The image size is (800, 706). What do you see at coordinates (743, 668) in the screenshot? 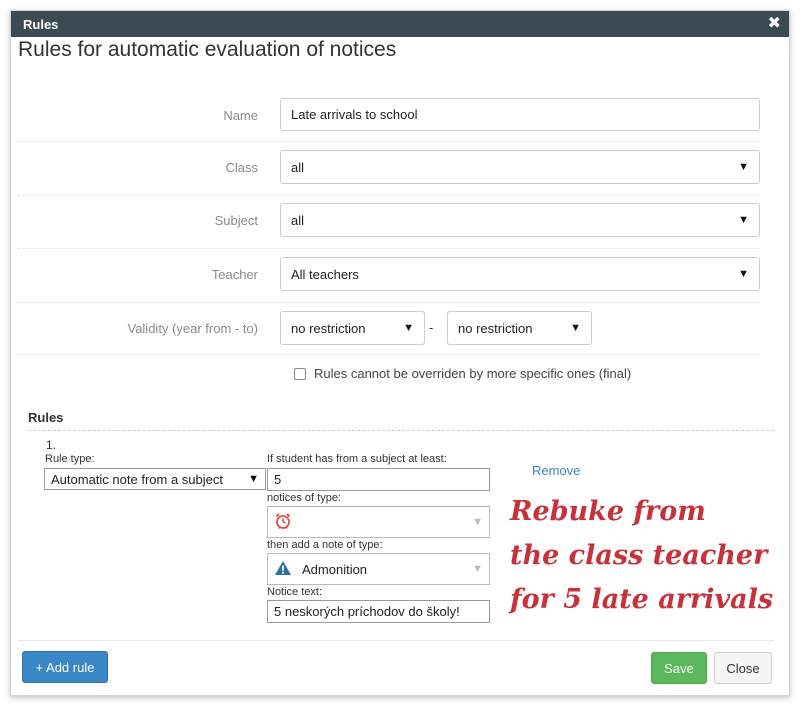
I see `close-button: Close` at bounding box center [743, 668].